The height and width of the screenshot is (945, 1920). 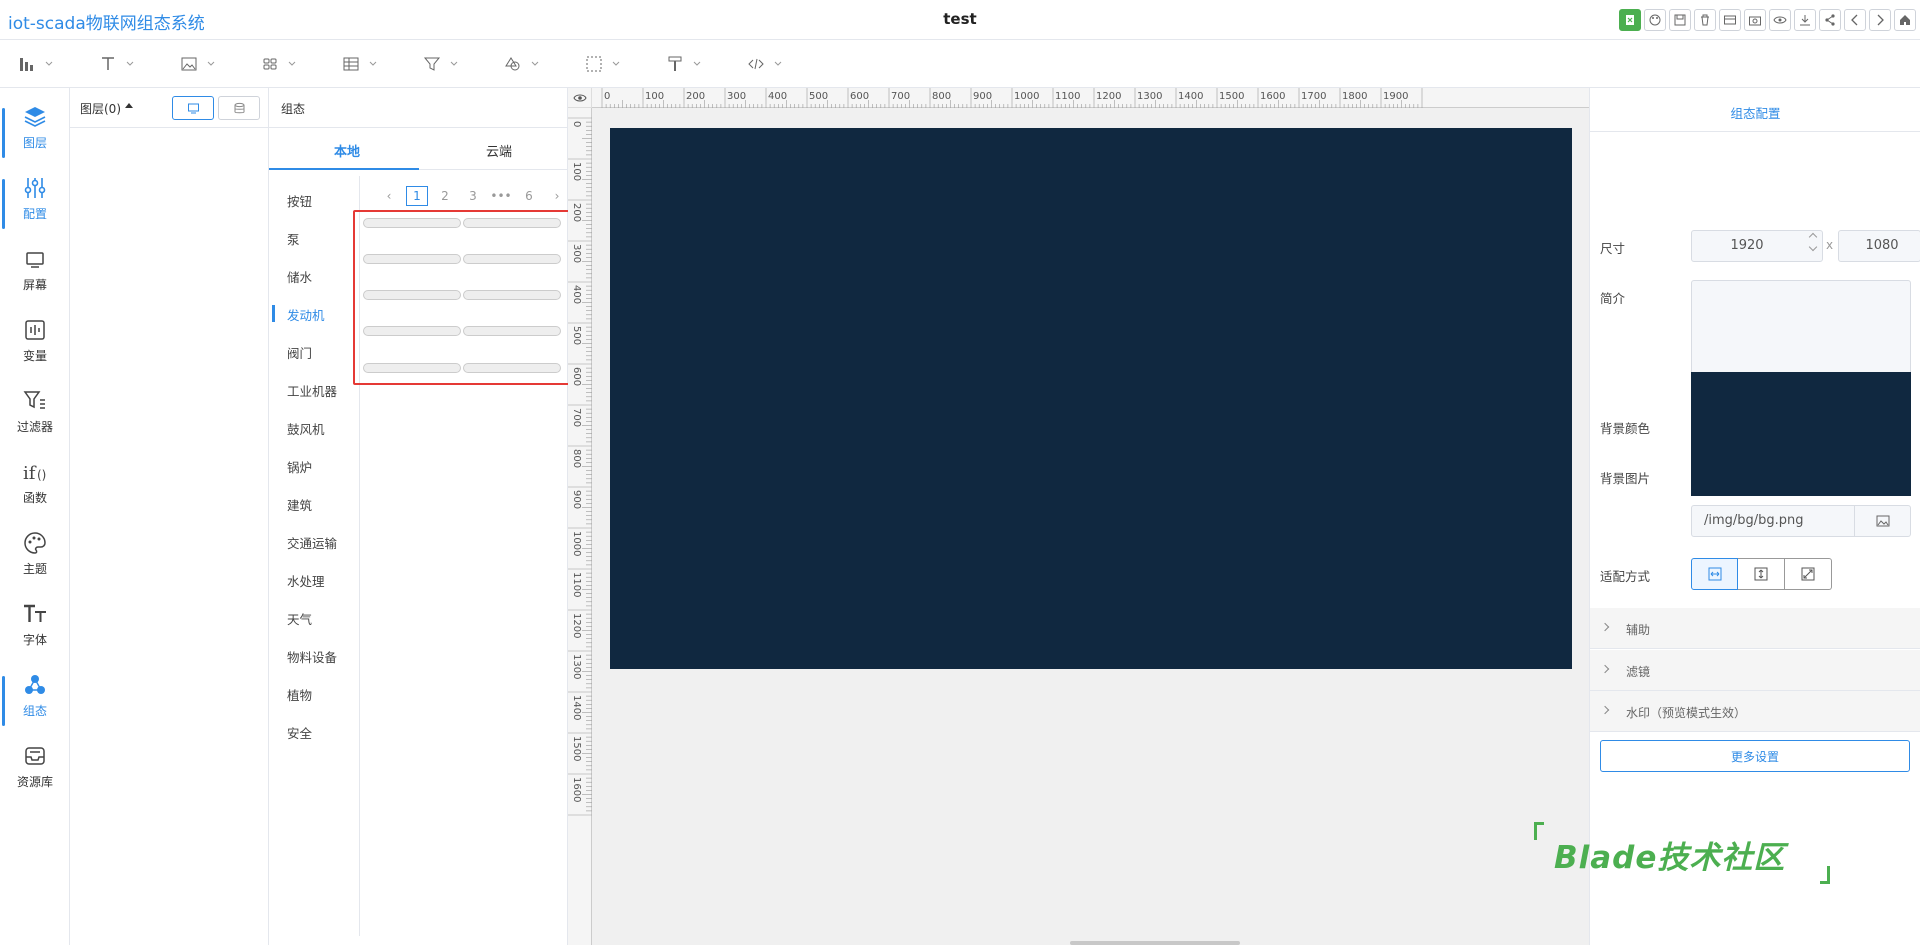 I want to click on fit-width-button, so click(x=1714, y=574).